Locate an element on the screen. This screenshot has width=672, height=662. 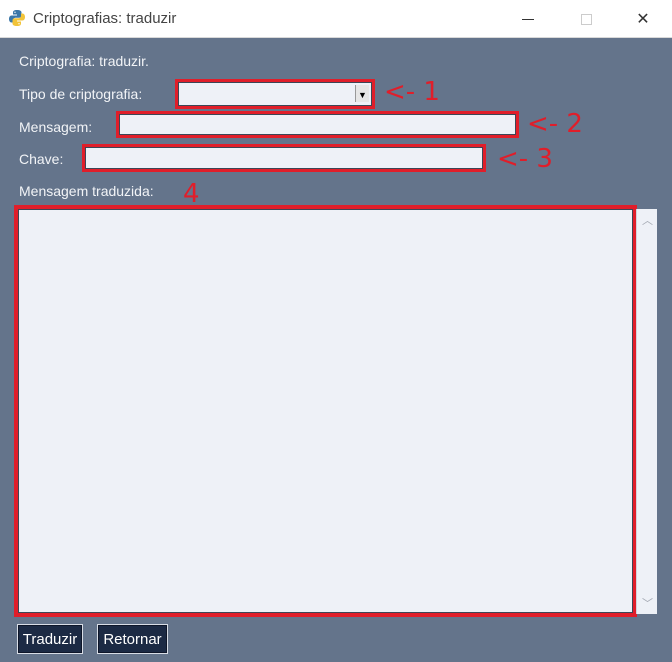
title-bar: Criptografias: traduzir ✕ is located at coordinates (336, 19).